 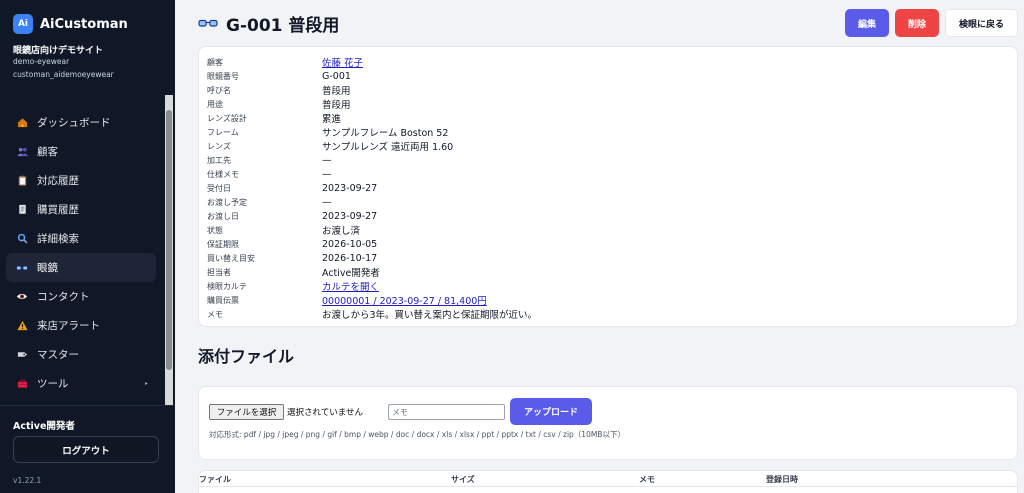 I want to click on detail-label: 顧客, so click(x=215, y=62).